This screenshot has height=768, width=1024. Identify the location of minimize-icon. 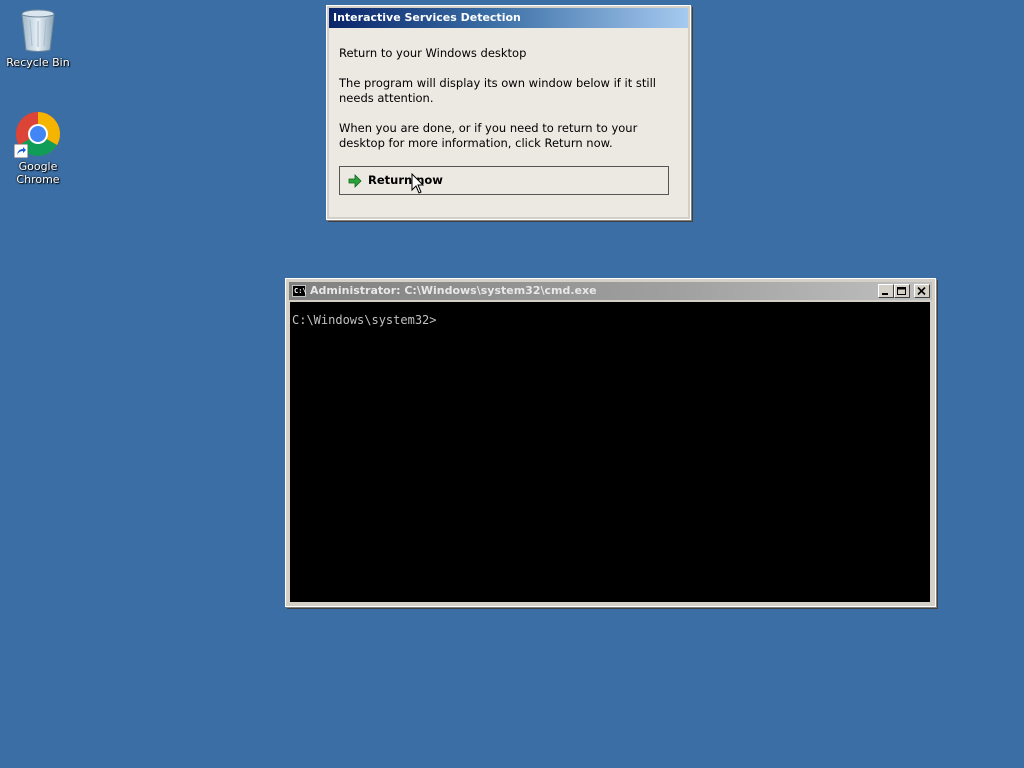
(885, 294).